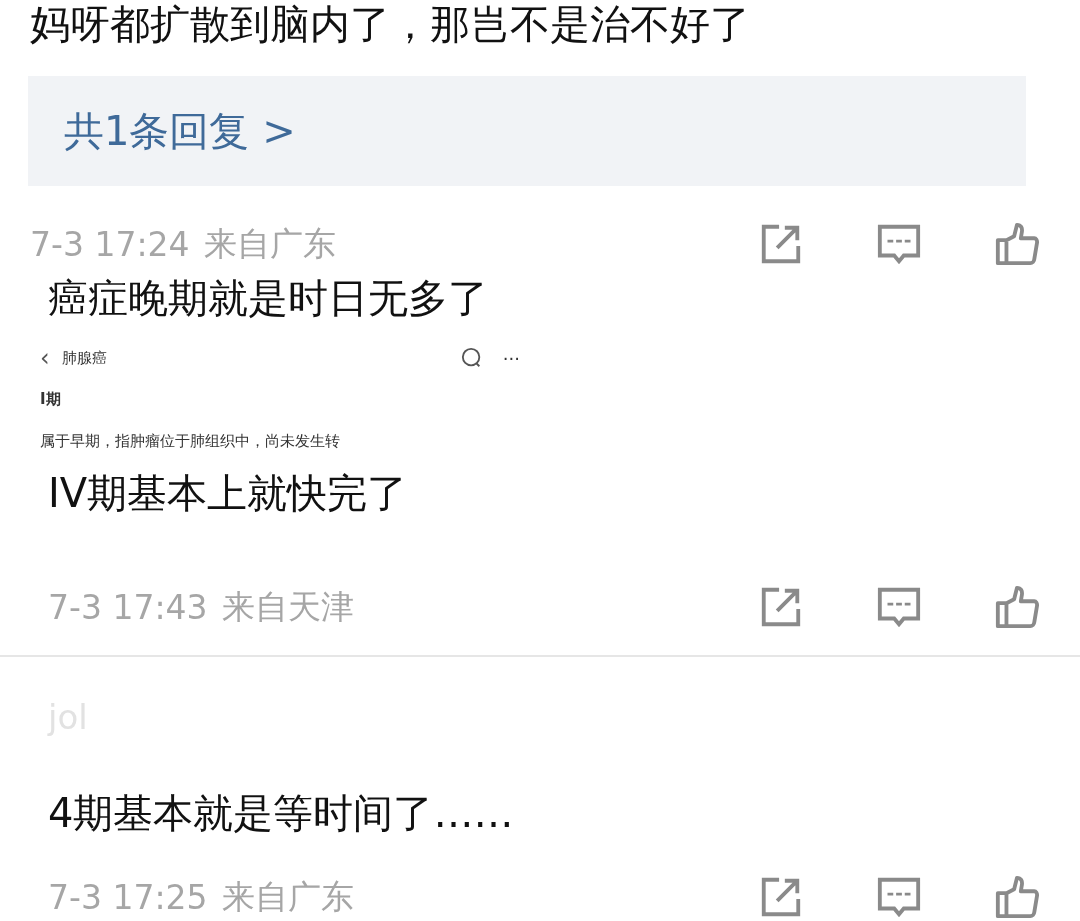  I want to click on comment-text: 癌症晚期就是时日无多了, so click(268, 298).